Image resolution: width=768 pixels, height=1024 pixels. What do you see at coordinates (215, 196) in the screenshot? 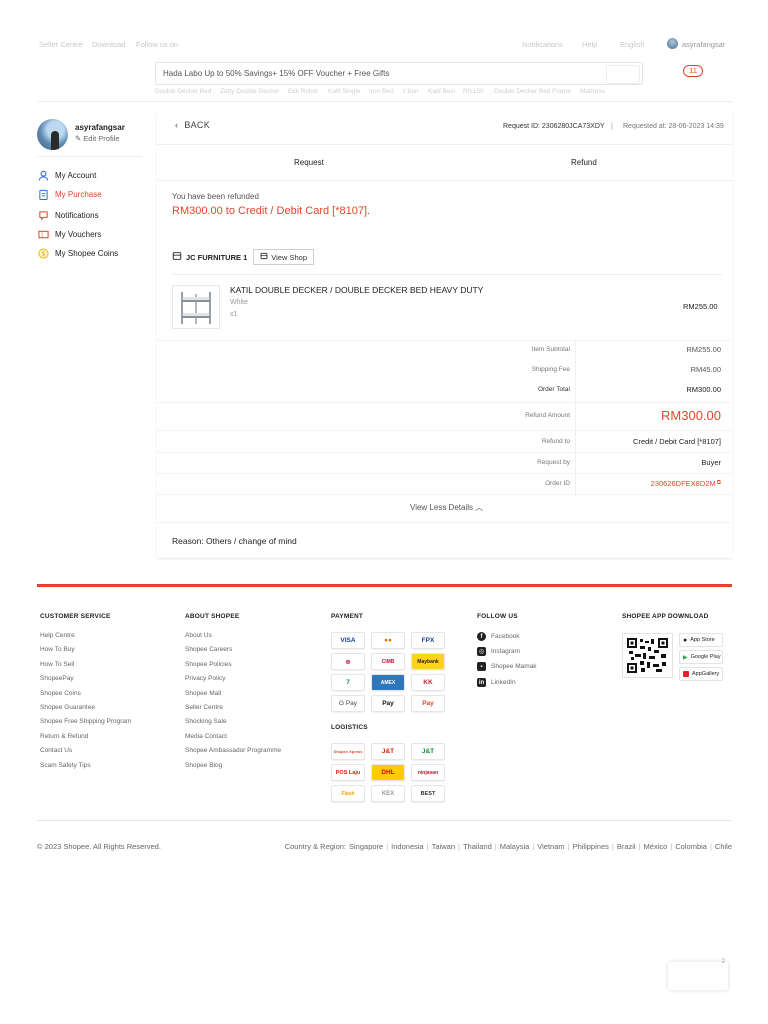
I see `refund-status: You have been refunded` at bounding box center [215, 196].